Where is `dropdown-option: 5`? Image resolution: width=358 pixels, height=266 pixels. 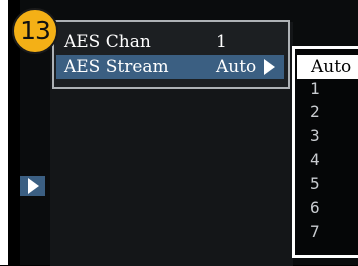 dropdown-option: 5 is located at coordinates (315, 184).